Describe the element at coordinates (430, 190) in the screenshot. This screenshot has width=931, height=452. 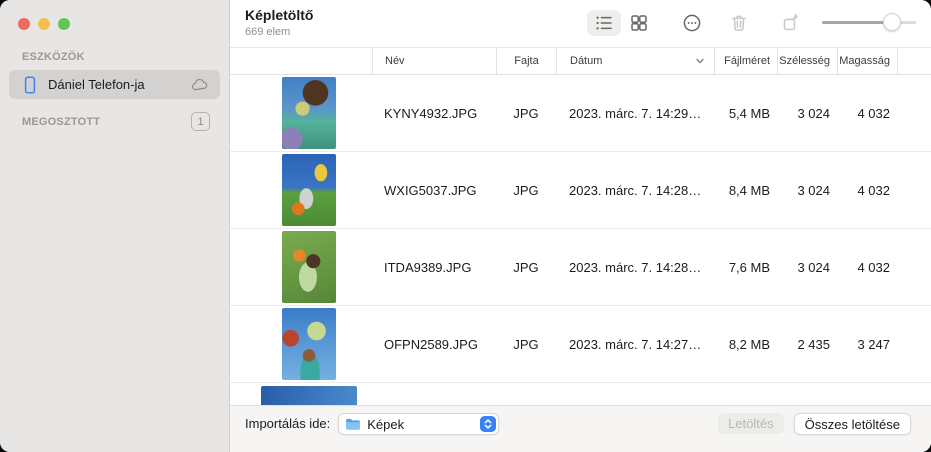
I see `cell-name: WXIG5037.JPG` at that location.